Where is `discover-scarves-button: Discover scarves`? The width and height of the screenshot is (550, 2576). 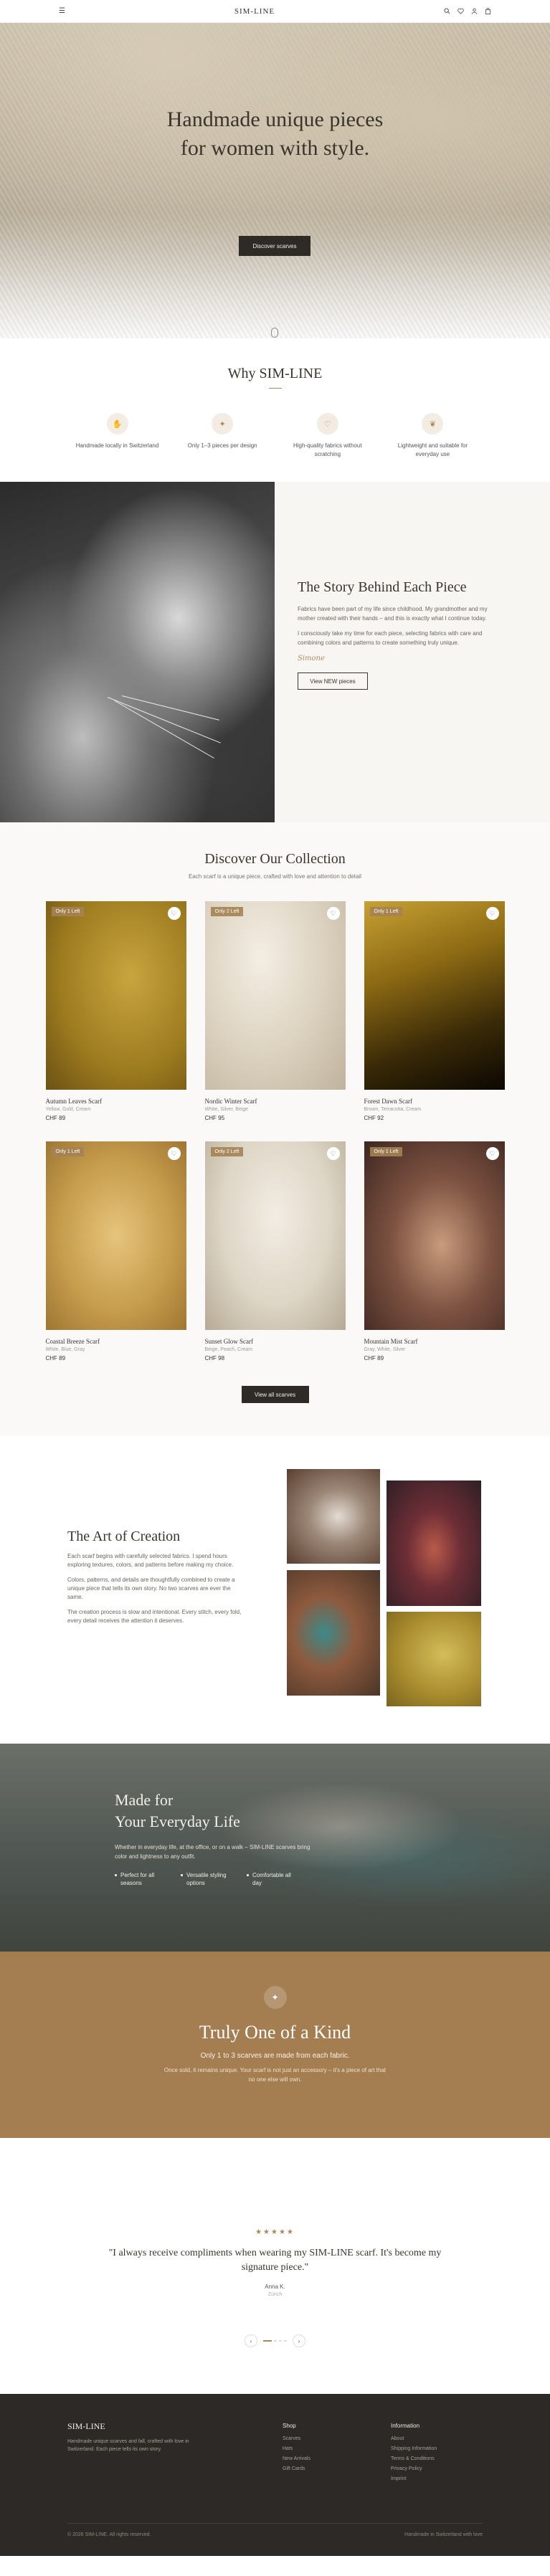 discover-scarves-button: Discover scarves is located at coordinates (274, 246).